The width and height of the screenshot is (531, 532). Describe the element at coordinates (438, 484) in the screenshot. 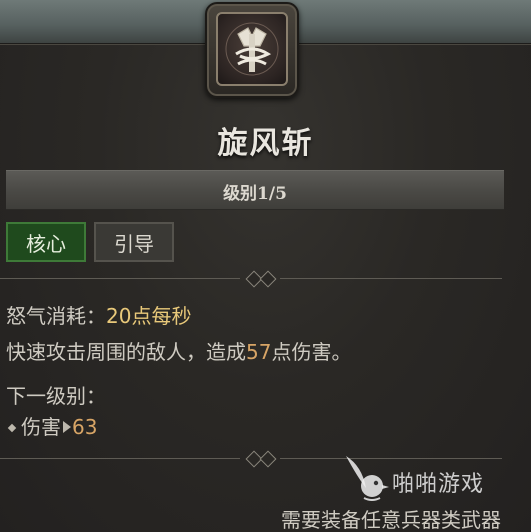

I see `watermark-text: 啪啪游戏` at that location.